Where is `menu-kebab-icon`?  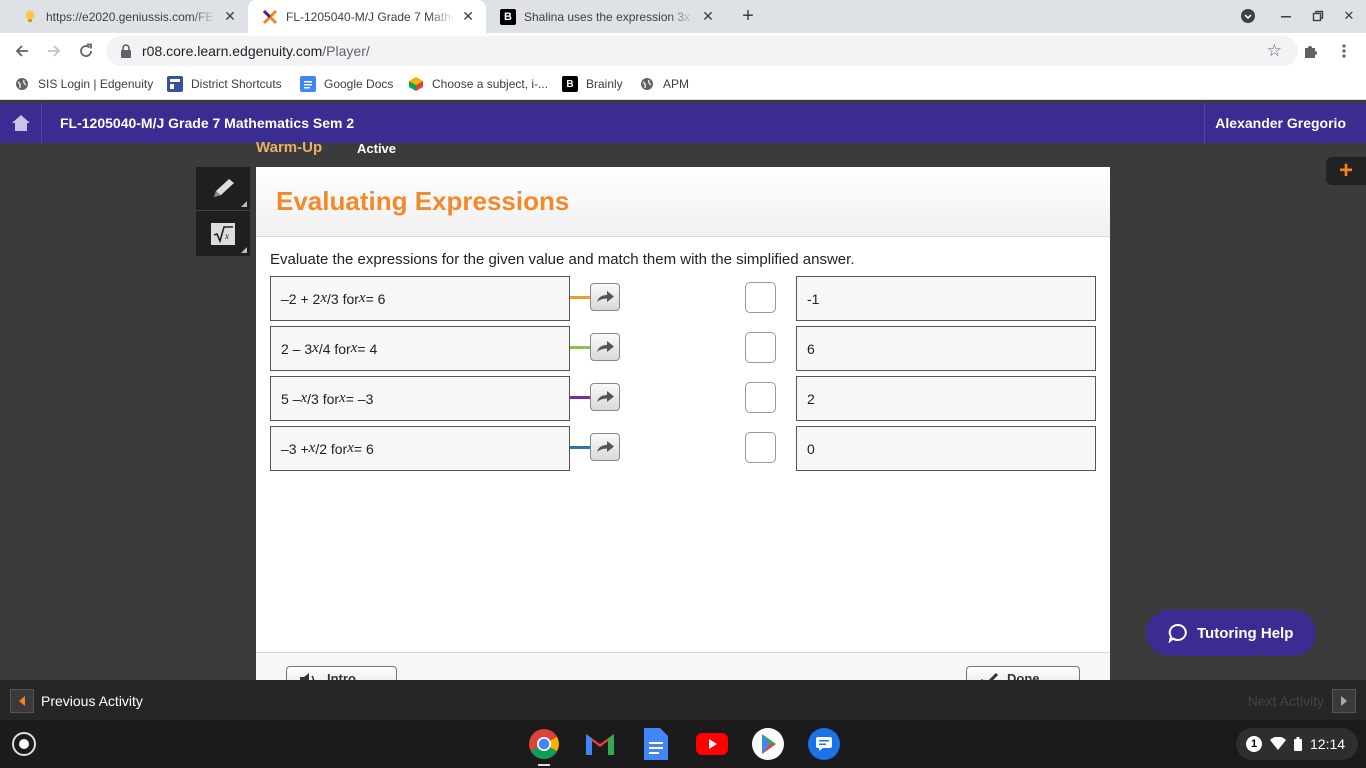 menu-kebab-icon is located at coordinates (1344, 51).